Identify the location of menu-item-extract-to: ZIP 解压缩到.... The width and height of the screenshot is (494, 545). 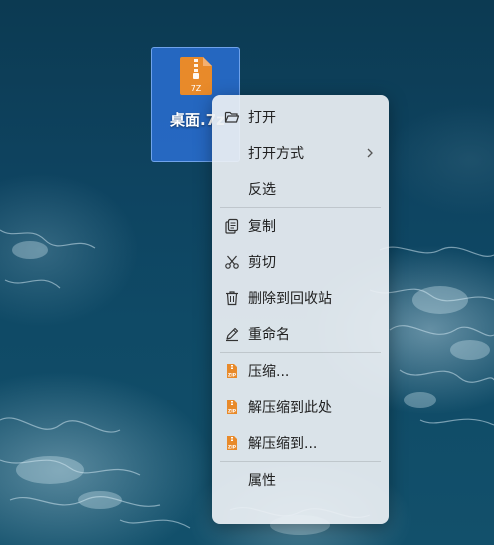
(300, 443).